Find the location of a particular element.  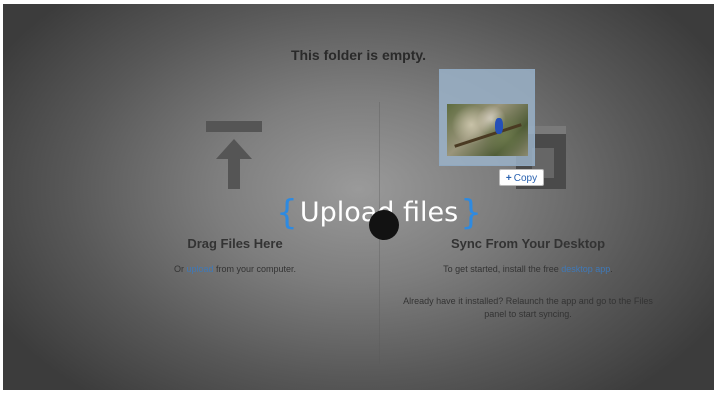

photo-thumbnail is located at coordinates (487, 130).